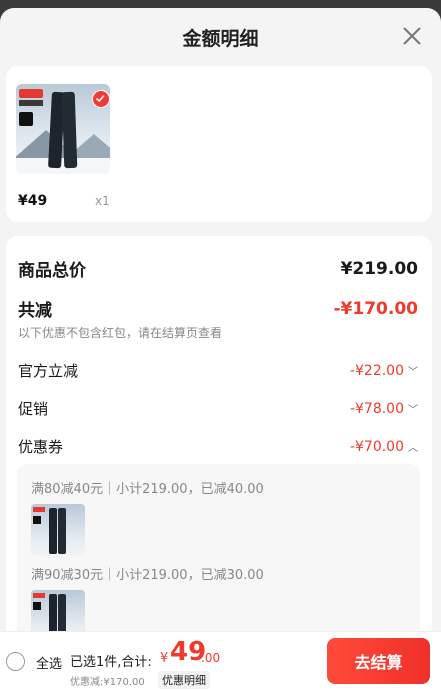 This screenshot has height=691, width=441. I want to click on coupon-product-image, so click(58, 530).